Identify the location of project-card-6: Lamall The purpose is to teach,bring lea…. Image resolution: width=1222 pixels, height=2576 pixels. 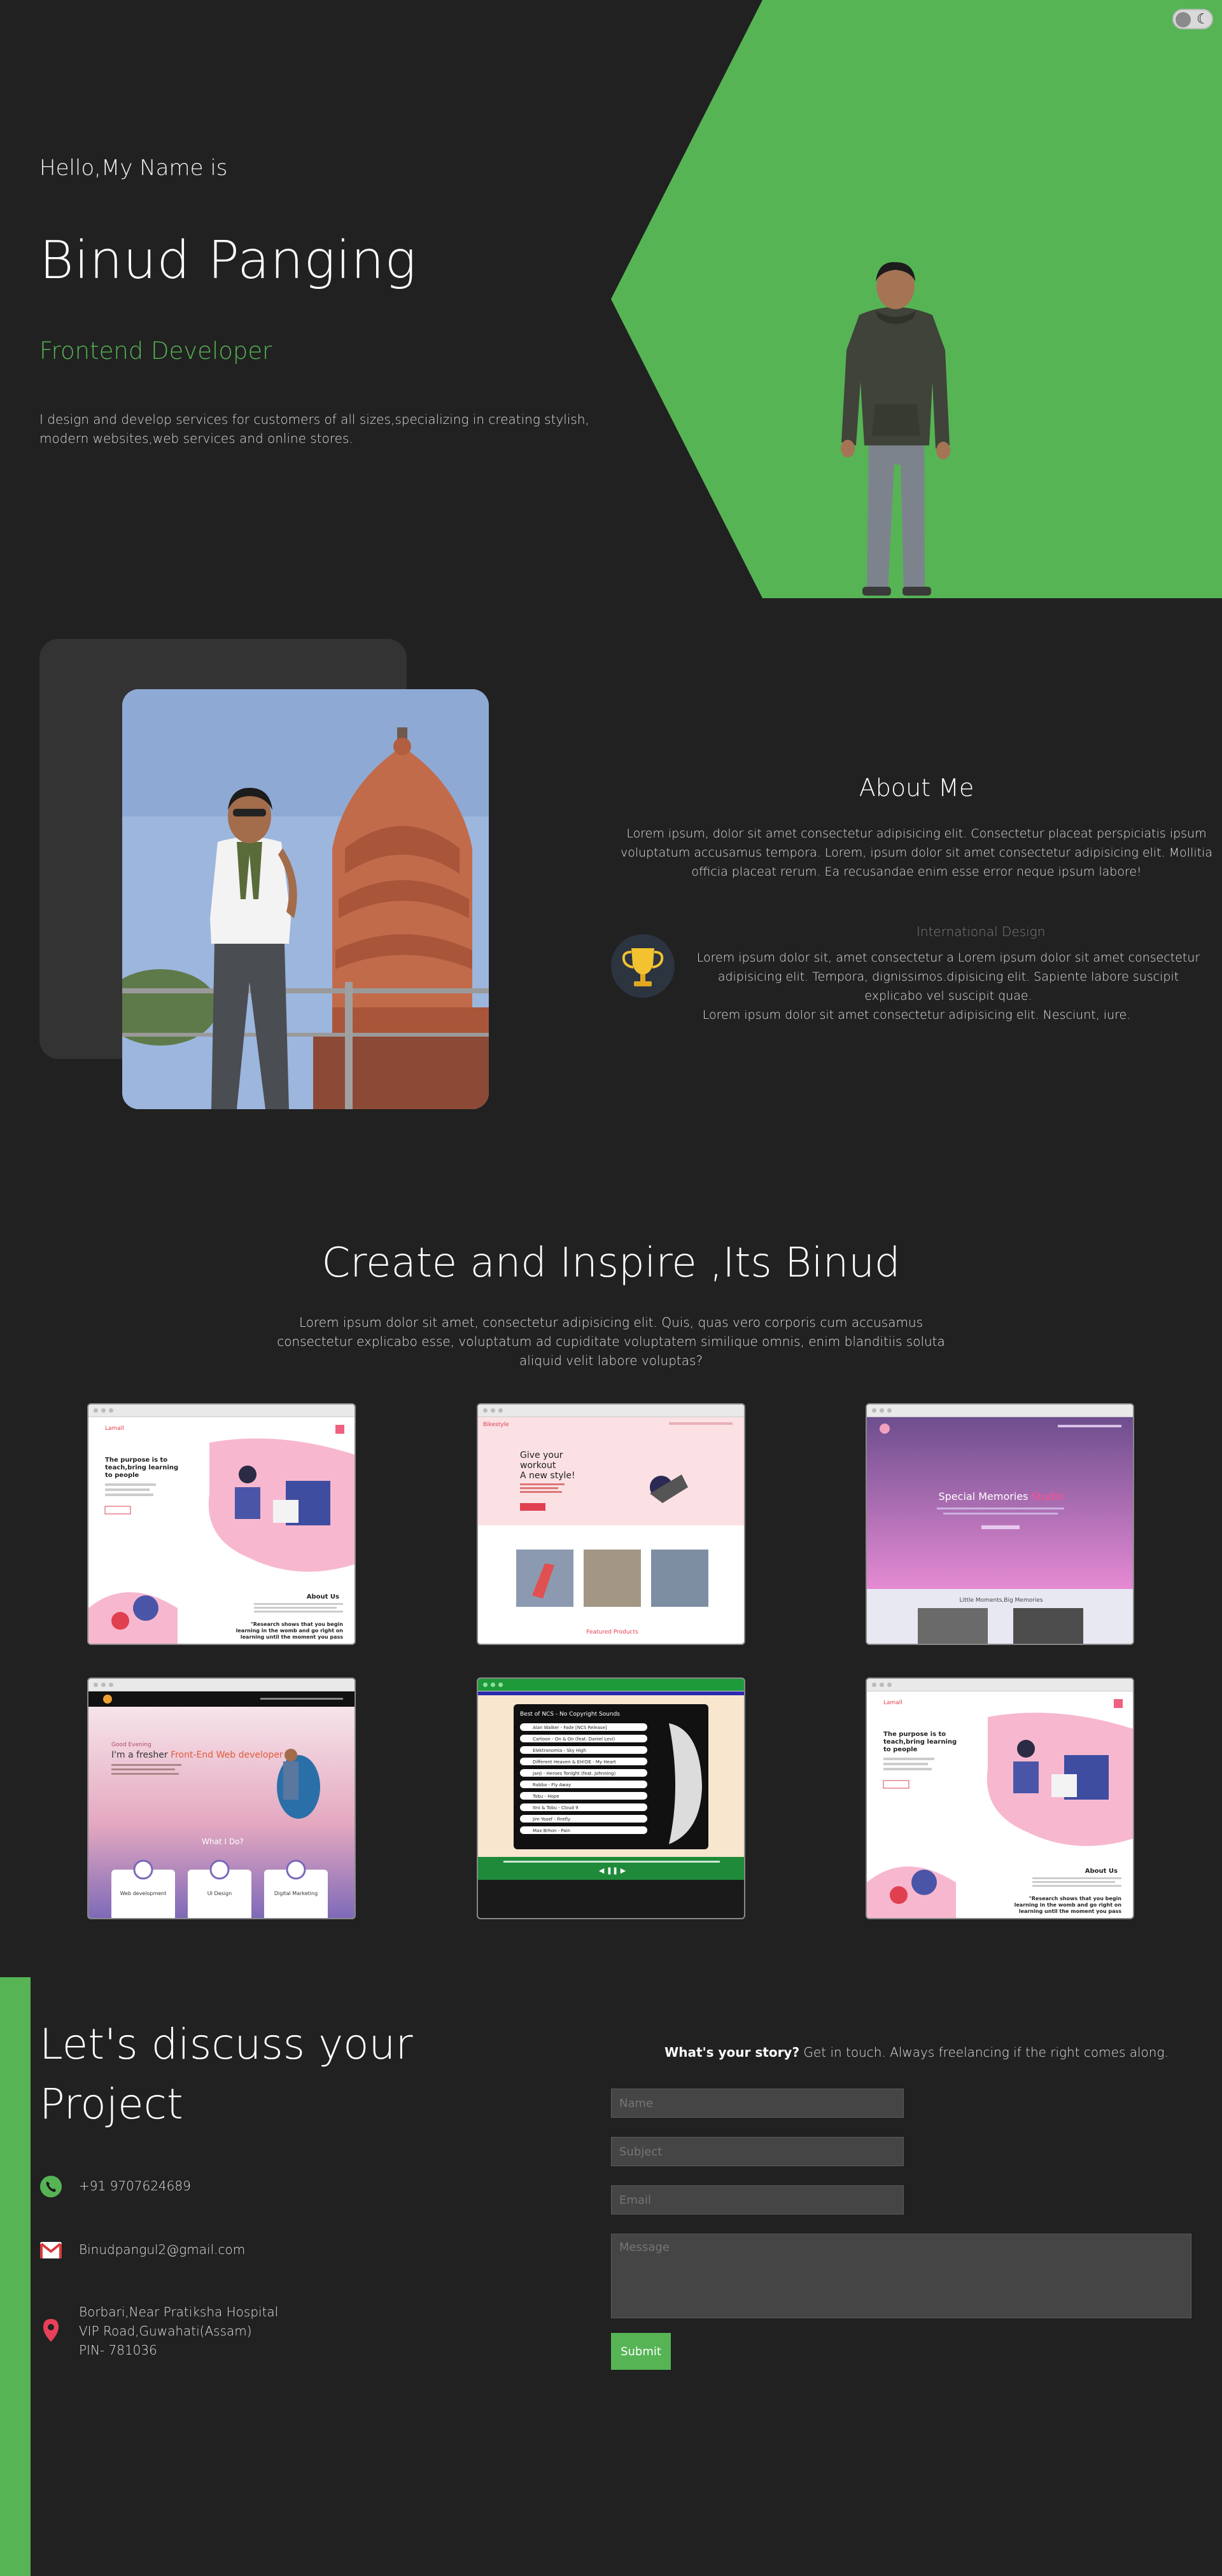
(1000, 1798).